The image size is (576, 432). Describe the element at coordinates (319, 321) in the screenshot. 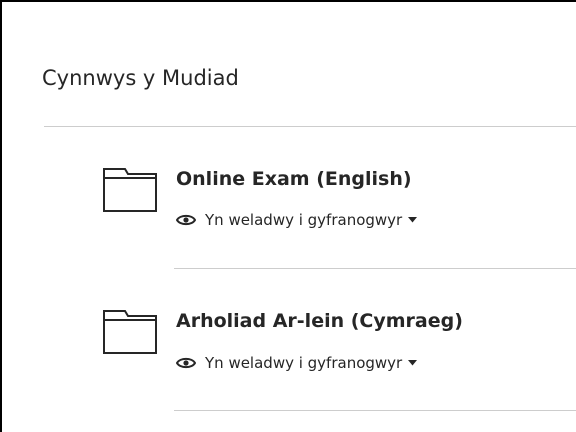

I see `item-title-link: Arholiad Ar-lein (Cymraeg)` at that location.